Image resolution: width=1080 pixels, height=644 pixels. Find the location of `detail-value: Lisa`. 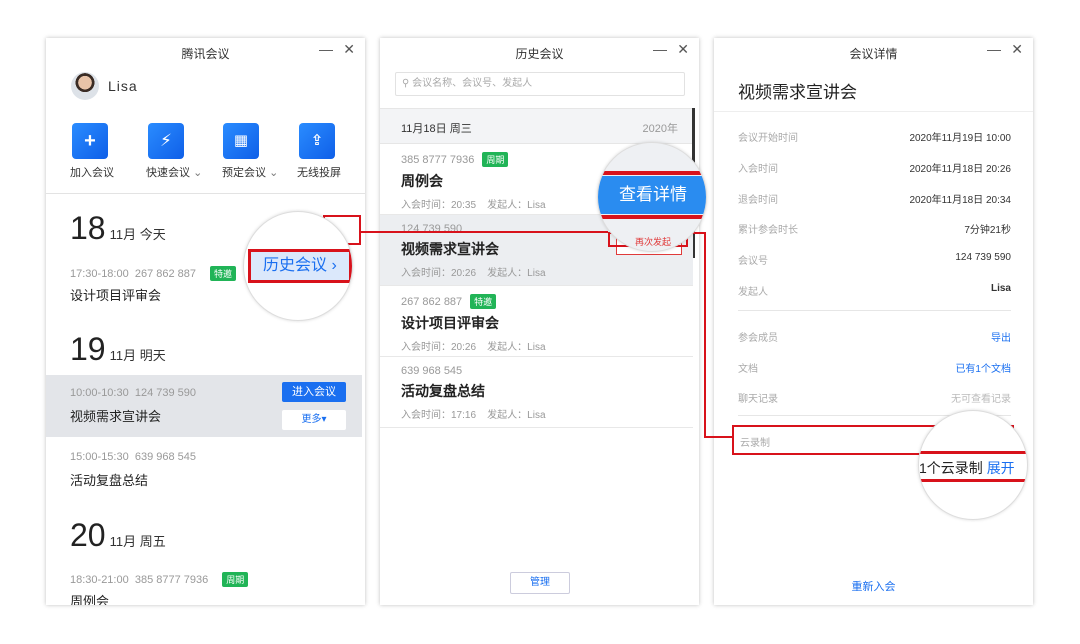

detail-value: Lisa is located at coordinates (1000, 288).